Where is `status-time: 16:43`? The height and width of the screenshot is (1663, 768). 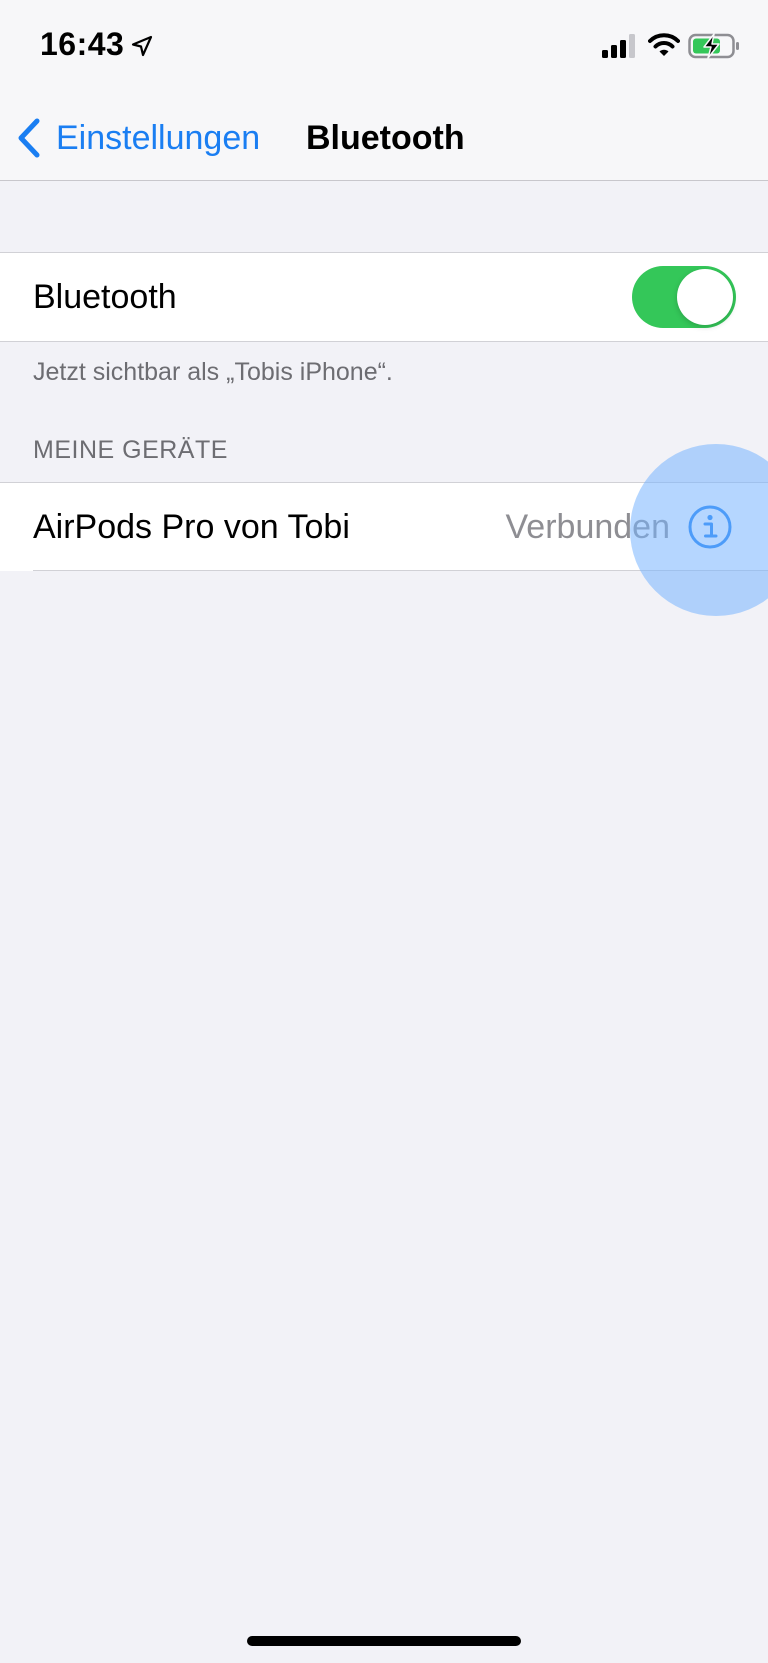
status-time: 16:43 is located at coordinates (82, 44).